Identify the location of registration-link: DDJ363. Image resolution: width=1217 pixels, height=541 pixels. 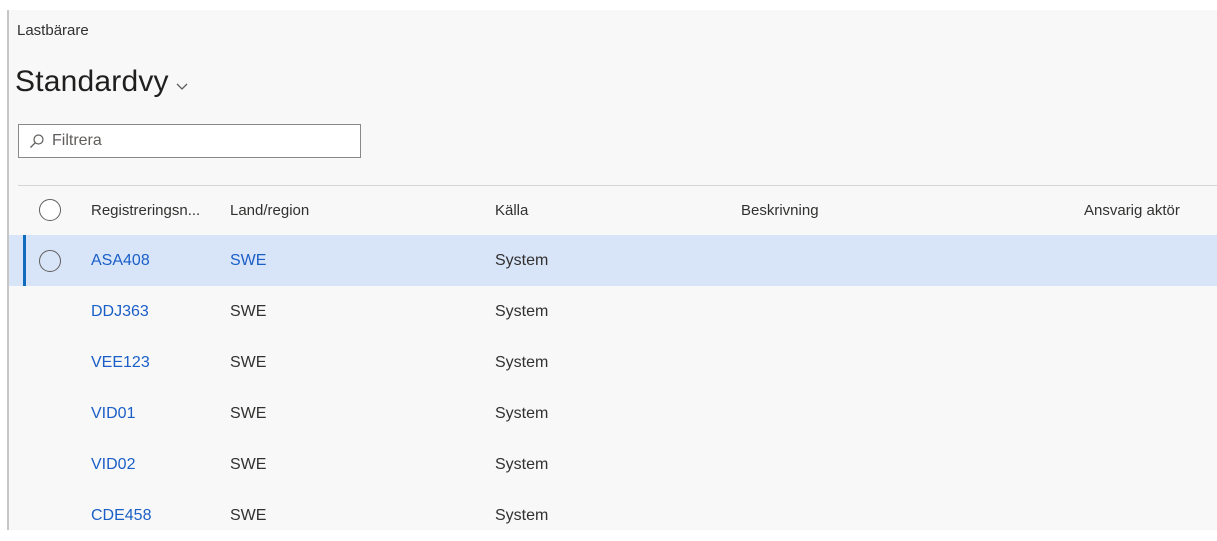
(120, 312).